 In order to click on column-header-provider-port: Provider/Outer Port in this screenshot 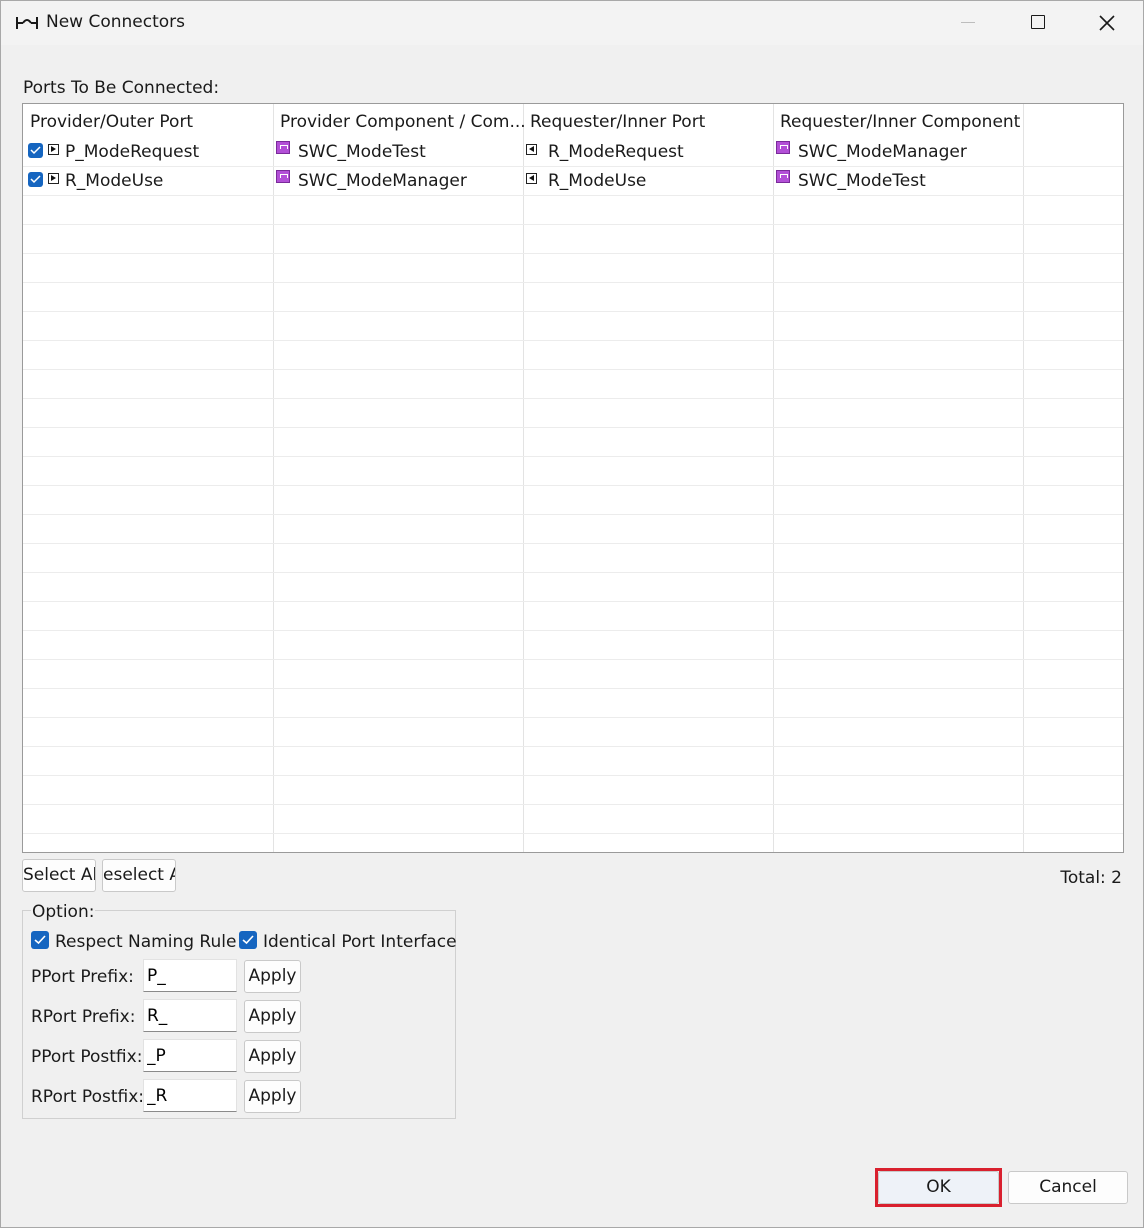, I will do `click(111, 122)`.